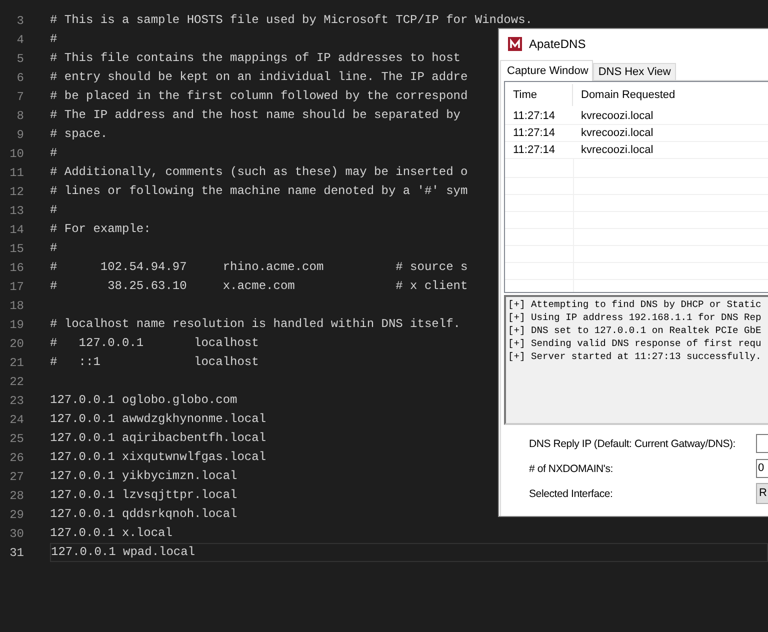 Image resolution: width=768 pixels, height=632 pixels. I want to click on line-number: 24, so click(16, 419).